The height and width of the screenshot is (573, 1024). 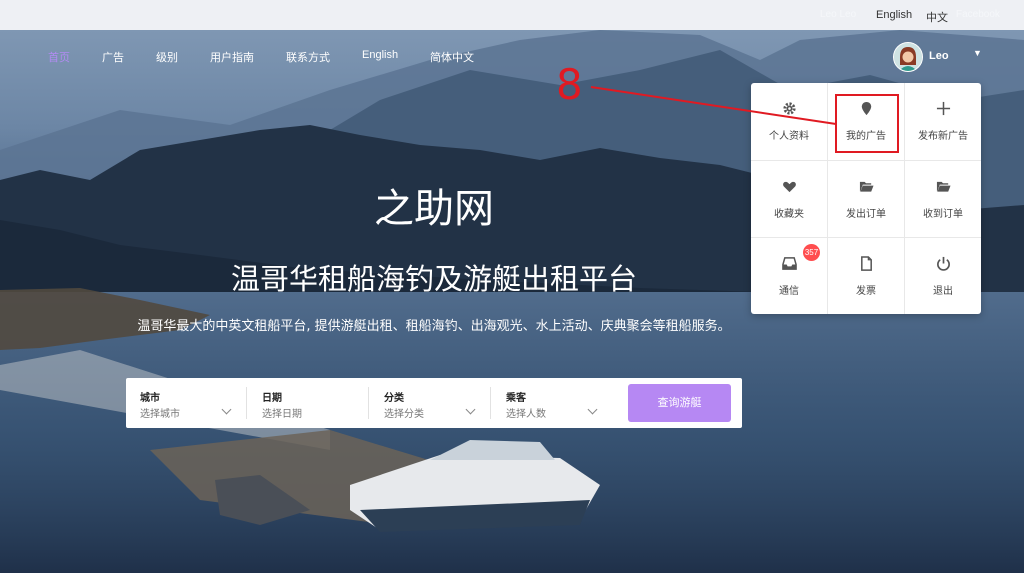 I want to click on search-boats-button: 查询游艇, so click(x=679, y=403).